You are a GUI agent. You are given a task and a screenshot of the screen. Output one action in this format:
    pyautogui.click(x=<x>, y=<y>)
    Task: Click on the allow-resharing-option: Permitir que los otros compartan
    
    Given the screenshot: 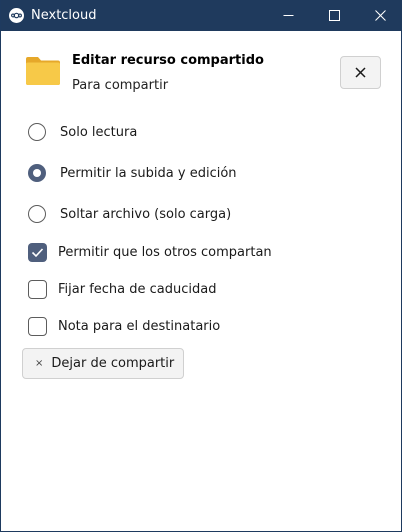 What is the action you would take?
    pyautogui.click(x=150, y=252)
    